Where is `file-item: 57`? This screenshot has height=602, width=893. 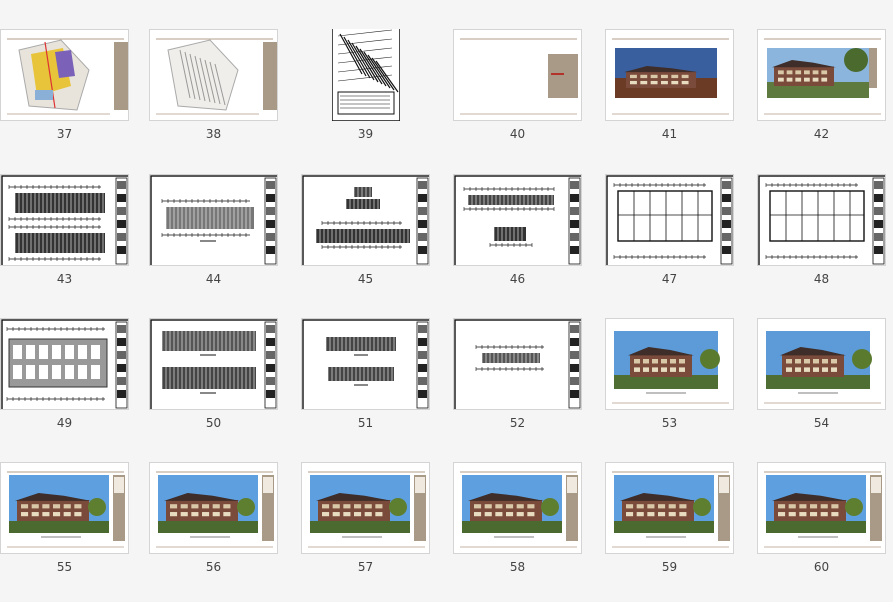 file-item: 57 is located at coordinates (377, 532).